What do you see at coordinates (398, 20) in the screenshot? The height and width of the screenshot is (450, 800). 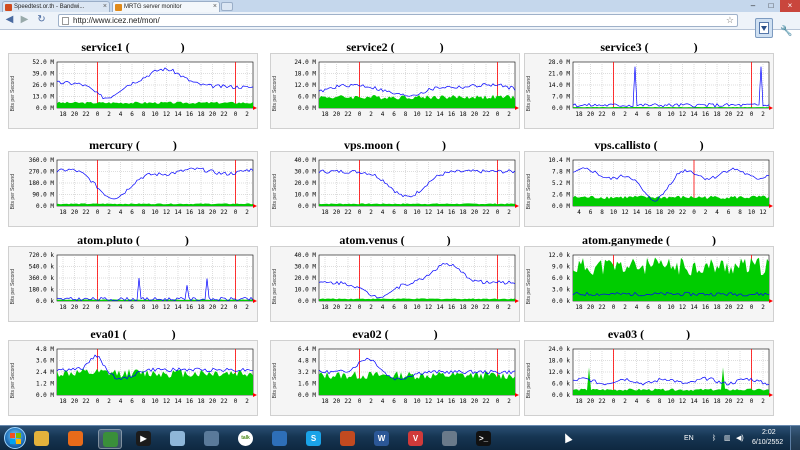 I see `address-bar: http://www.icez.net/mon/ ☆` at bounding box center [398, 20].